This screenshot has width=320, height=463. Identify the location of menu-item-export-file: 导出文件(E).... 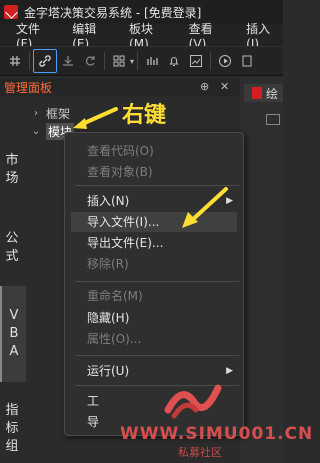
(154, 243).